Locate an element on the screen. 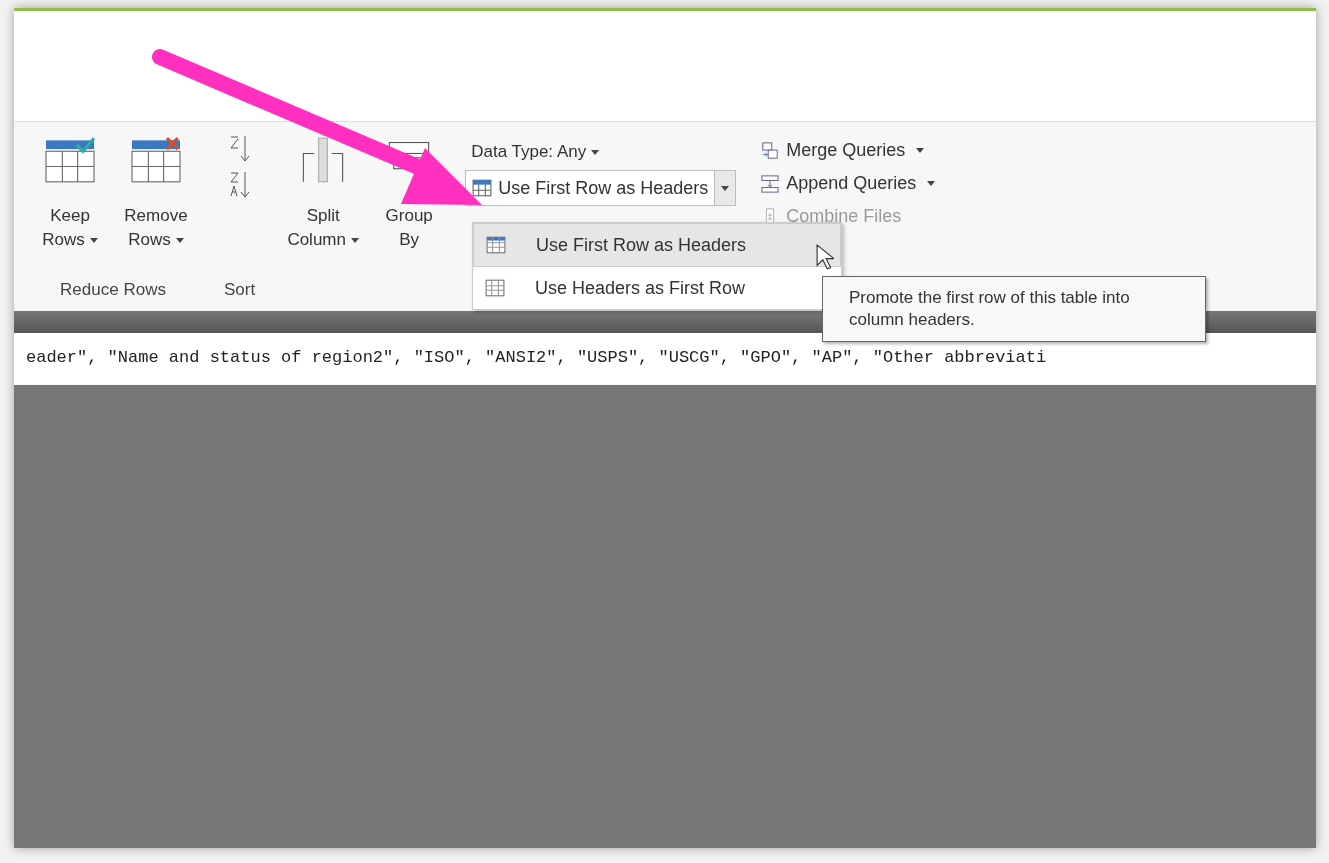  append-icon is located at coordinates (770, 183).